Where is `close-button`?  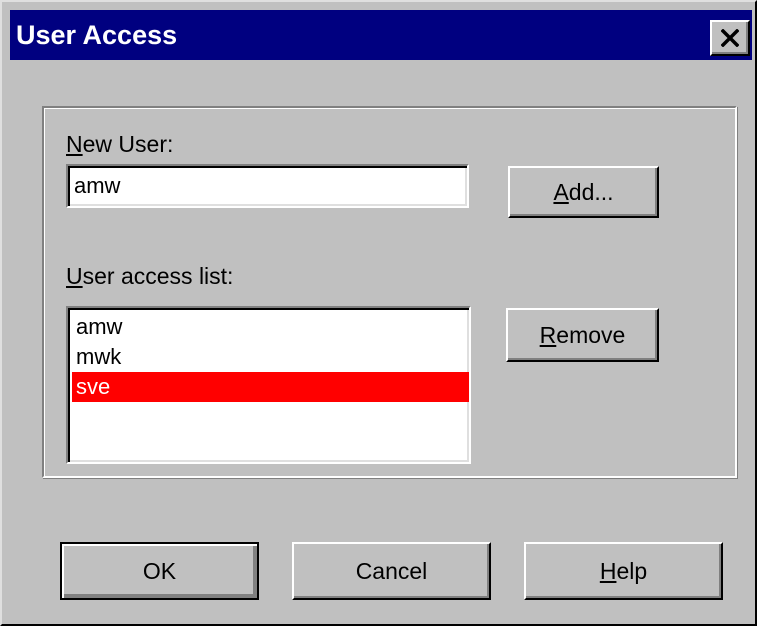 close-button is located at coordinates (730, 38).